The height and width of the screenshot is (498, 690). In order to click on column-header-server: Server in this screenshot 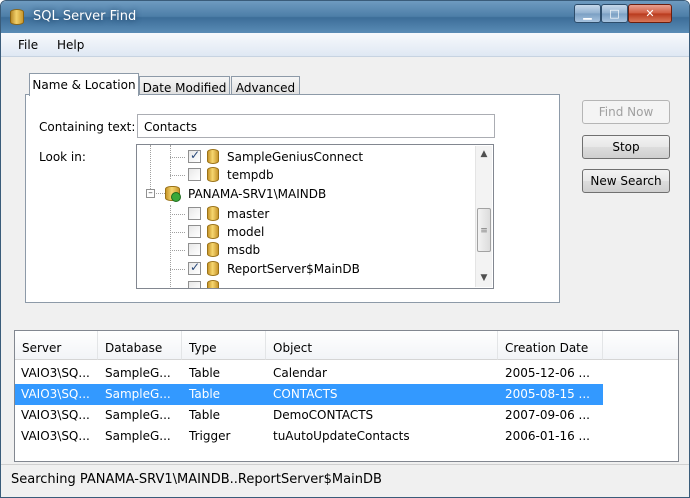, I will do `click(56, 345)`.